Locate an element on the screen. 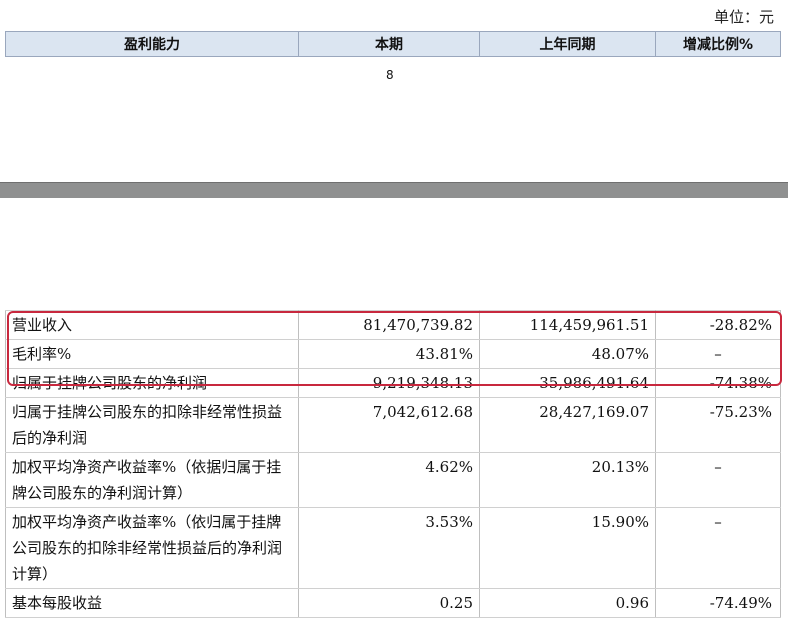 This screenshot has width=788, height=618. change-value: -28.82% is located at coordinates (718, 325).